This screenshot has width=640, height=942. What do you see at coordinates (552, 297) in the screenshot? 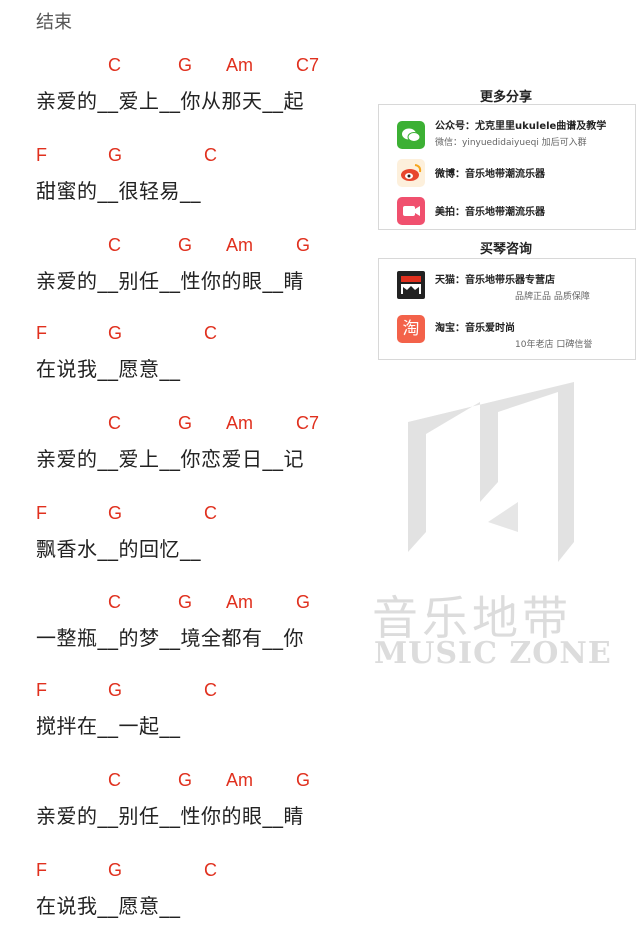
I see `buy-tmall-sub: 品牌正品 品质保障` at bounding box center [552, 297].